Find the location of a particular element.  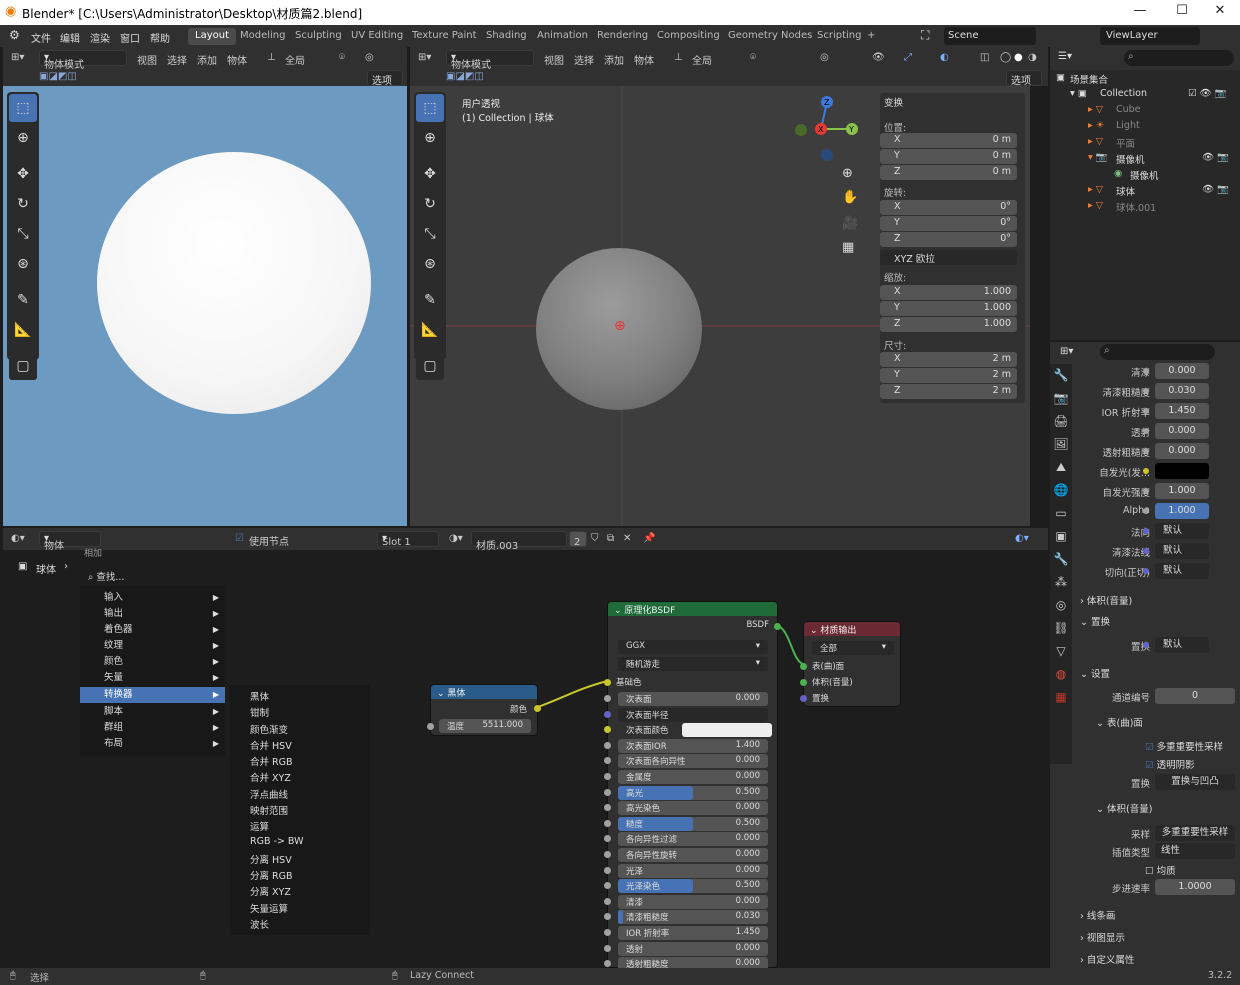

material-tab-icon: ◍ is located at coordinates (1061, 674).